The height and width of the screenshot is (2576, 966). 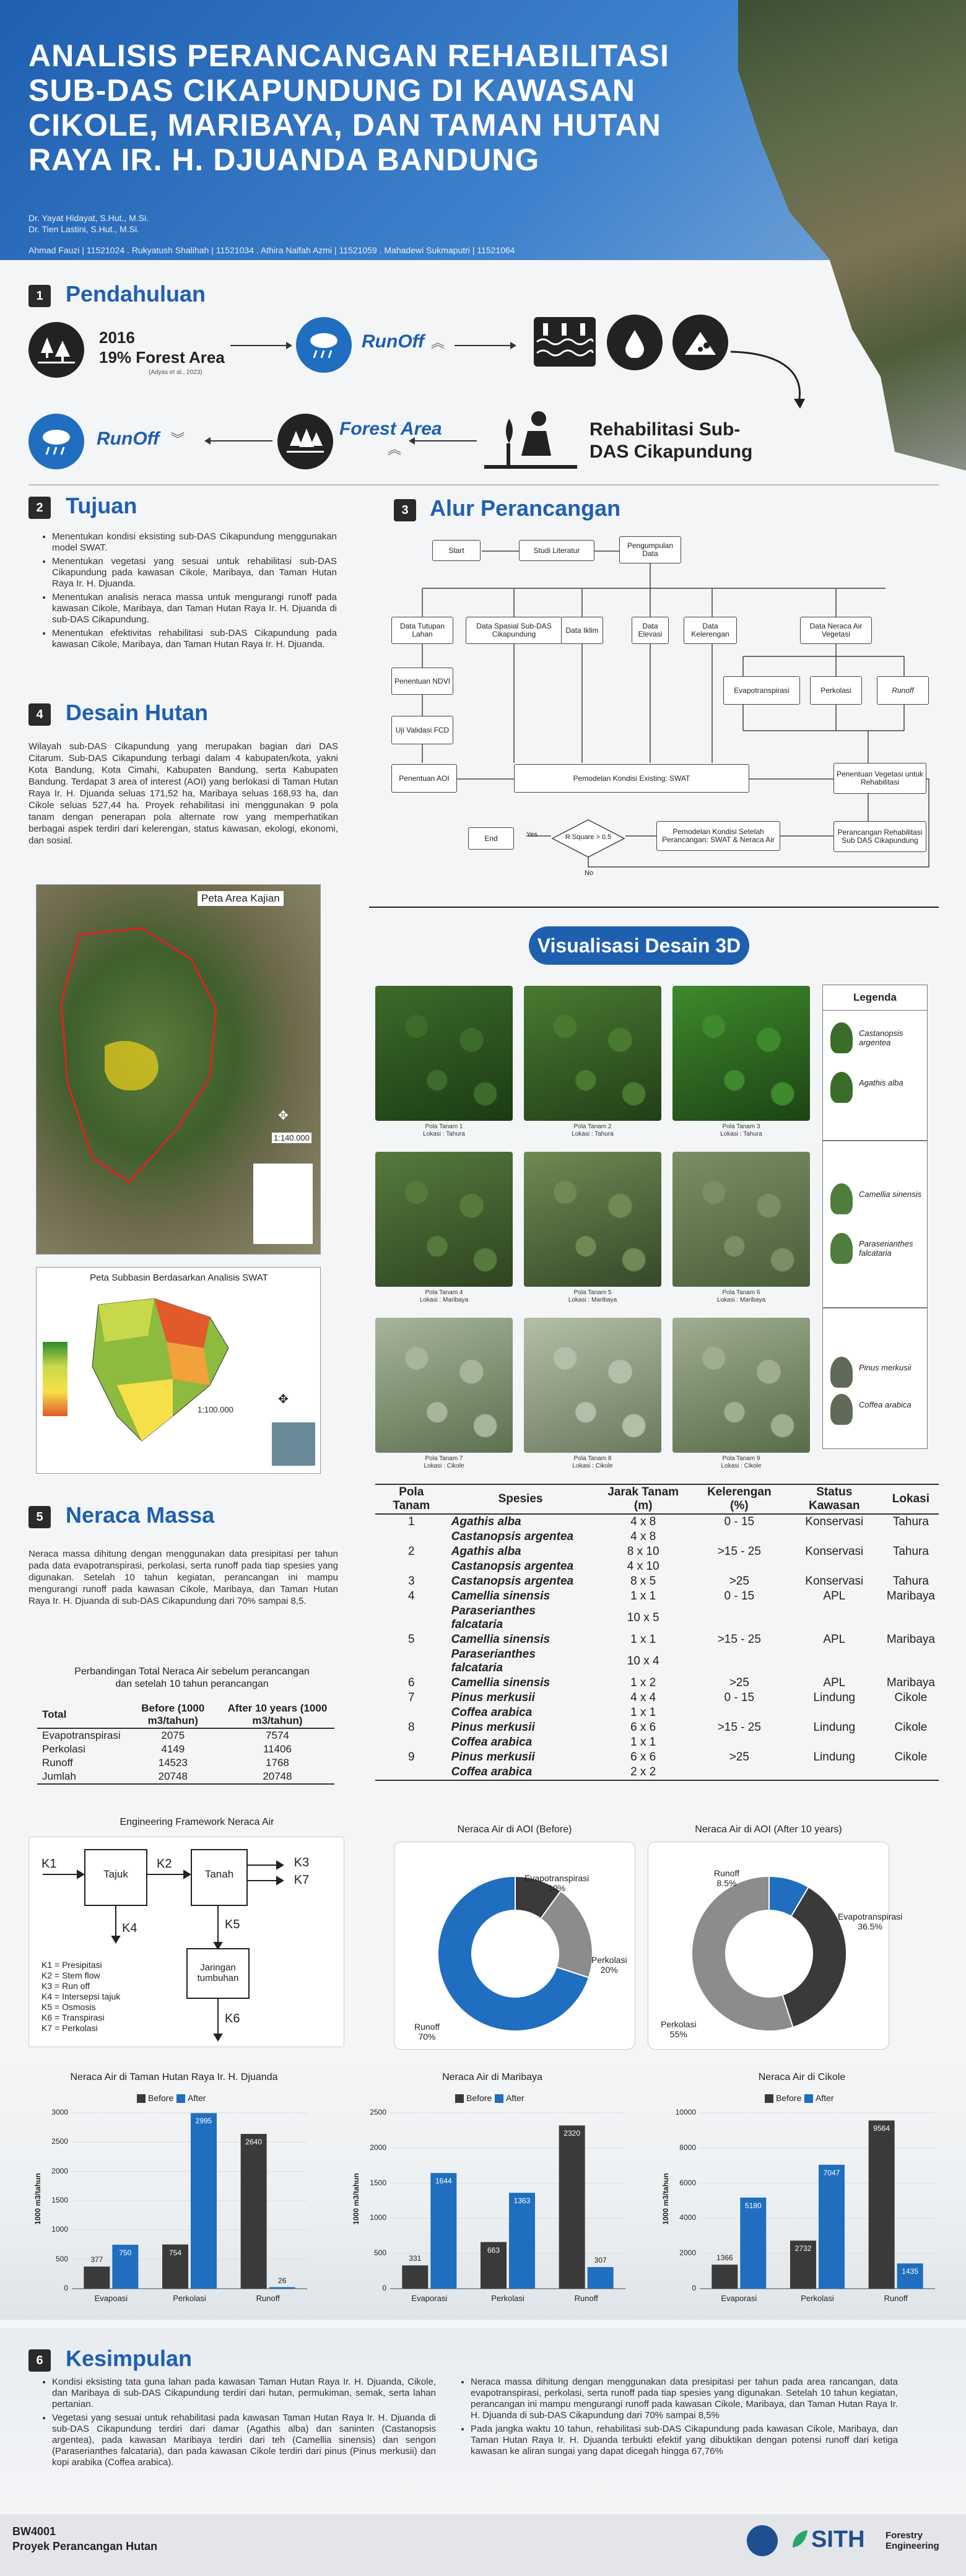 I want to click on section-title: Alur Perancangan, so click(x=525, y=508).